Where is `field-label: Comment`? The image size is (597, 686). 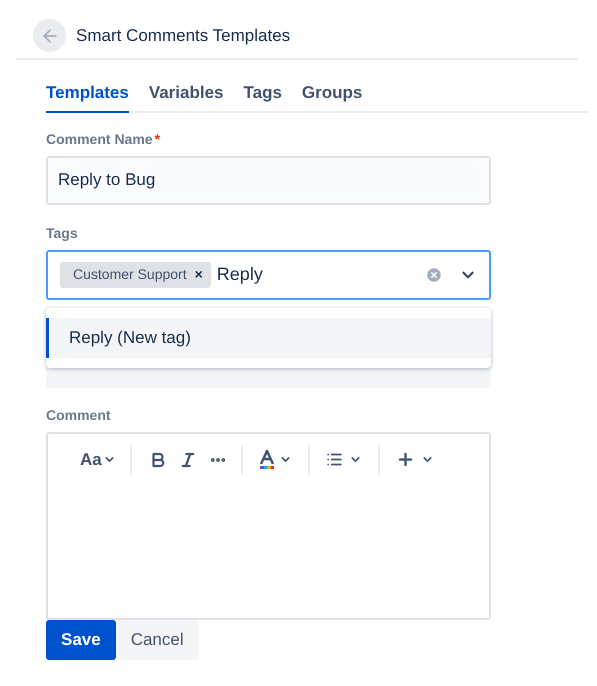
field-label: Comment is located at coordinates (79, 415).